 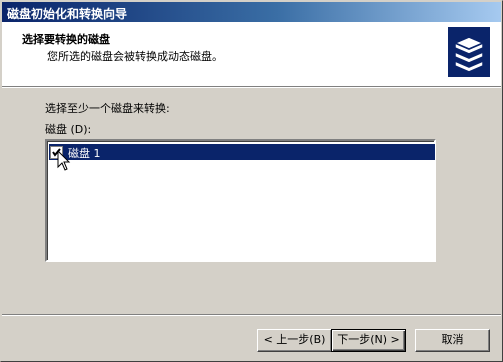 I want to click on disk-list-label: 磁盘 (D):, so click(x=68, y=129).